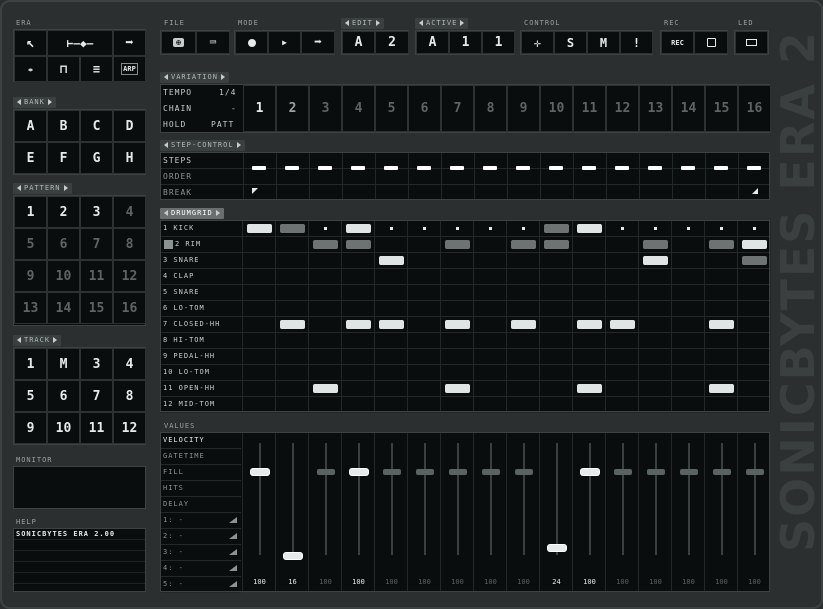 The height and width of the screenshot is (609, 823). What do you see at coordinates (96, 69) in the screenshot?
I see `list-tool-button: ≡` at bounding box center [96, 69].